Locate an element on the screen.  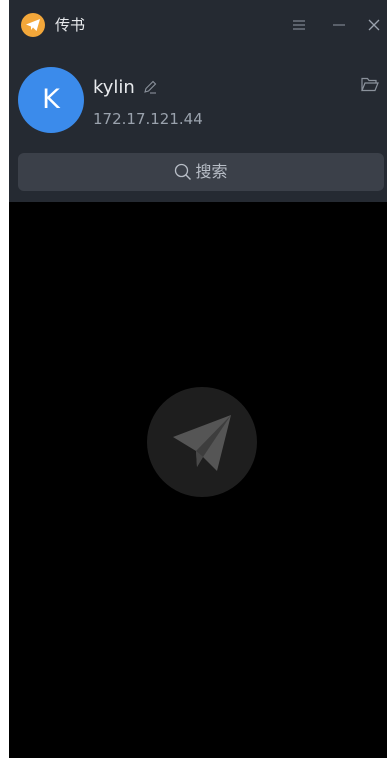
folder-icon is located at coordinates (370, 84).